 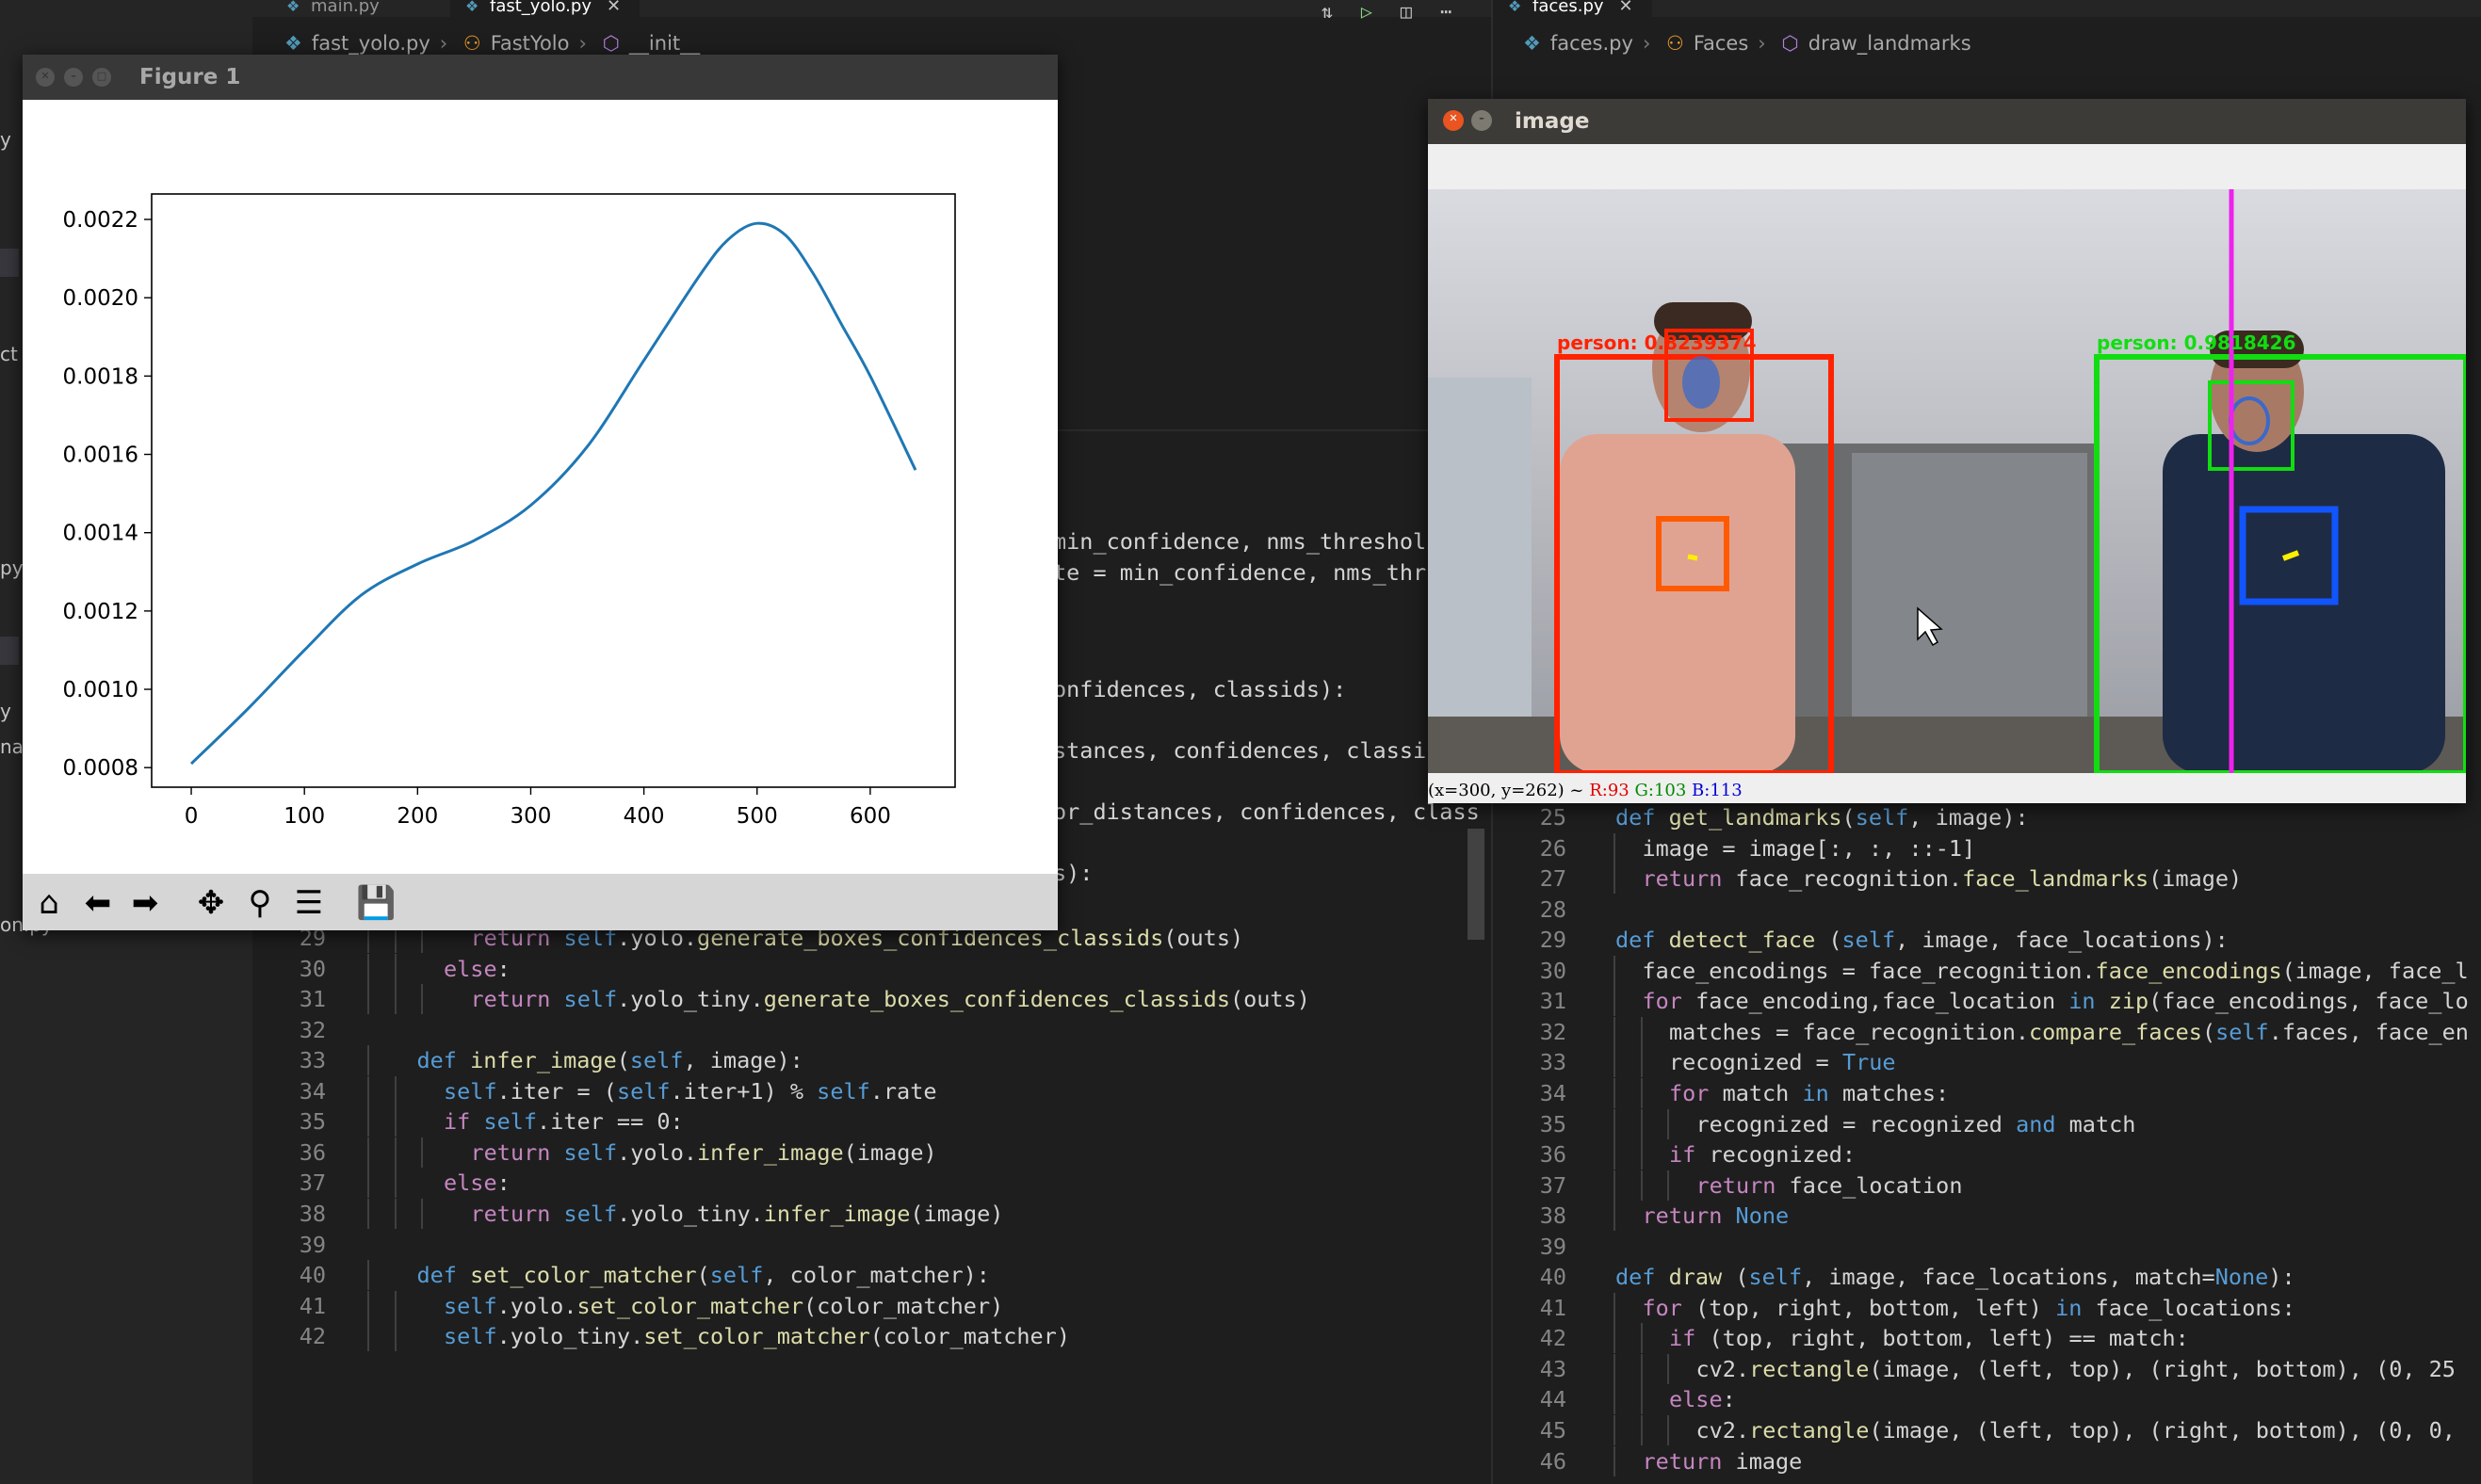 What do you see at coordinates (2196, 879) in the screenshot?
I see `code-token: (image)` at bounding box center [2196, 879].